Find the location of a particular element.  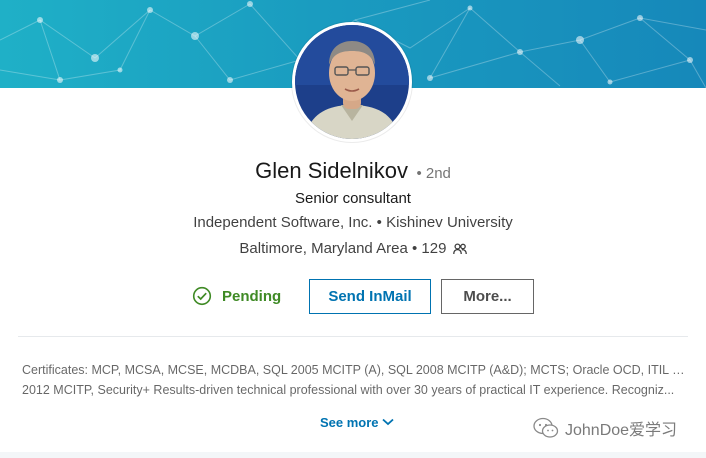

check-circle-icon is located at coordinates (202, 296).